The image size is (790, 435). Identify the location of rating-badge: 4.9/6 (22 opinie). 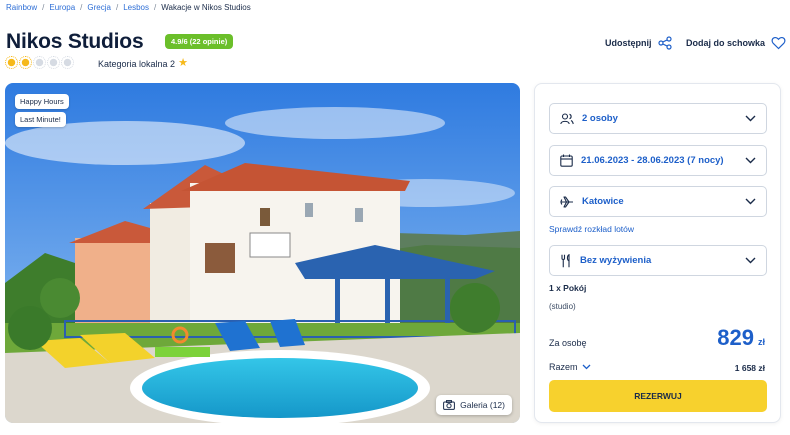
(199, 41).